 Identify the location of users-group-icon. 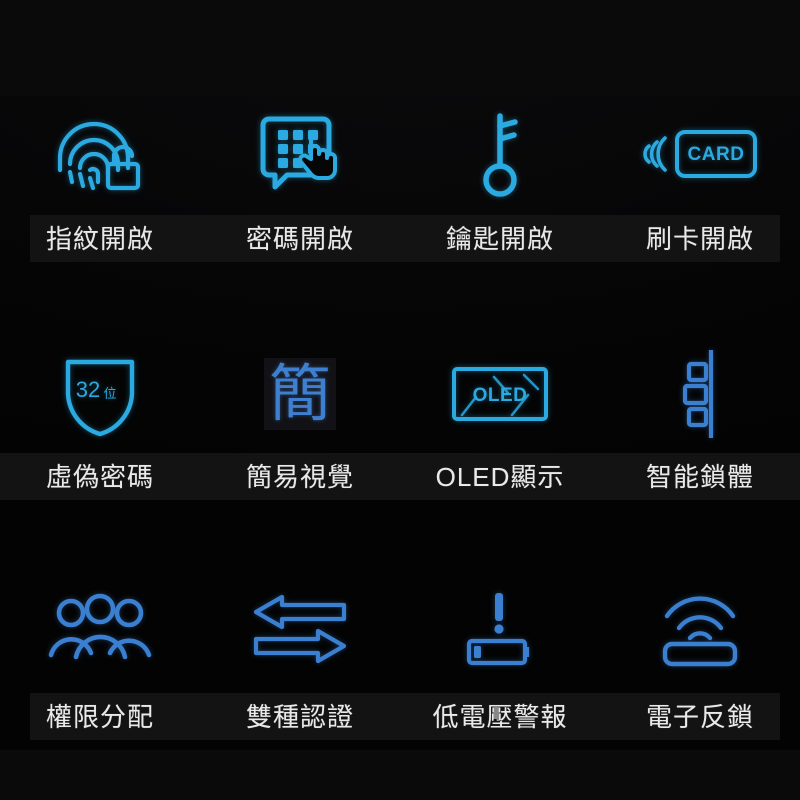
(100, 626).